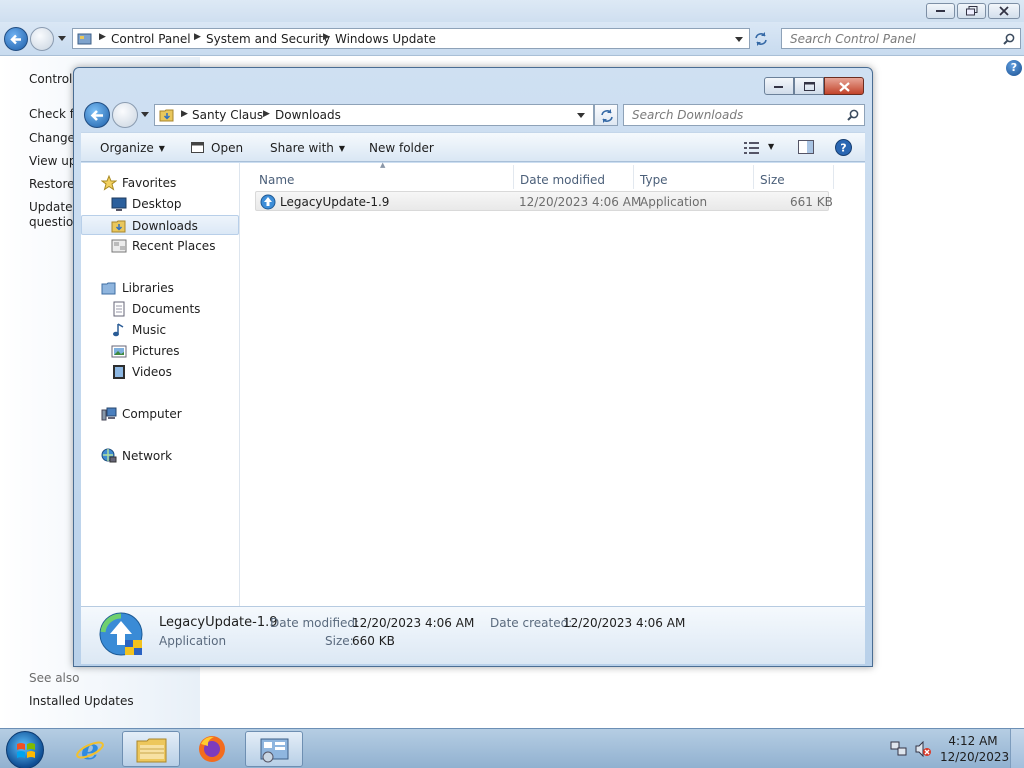 This screenshot has height=768, width=1024. I want to click on explorer-maximize-button, so click(809, 86).